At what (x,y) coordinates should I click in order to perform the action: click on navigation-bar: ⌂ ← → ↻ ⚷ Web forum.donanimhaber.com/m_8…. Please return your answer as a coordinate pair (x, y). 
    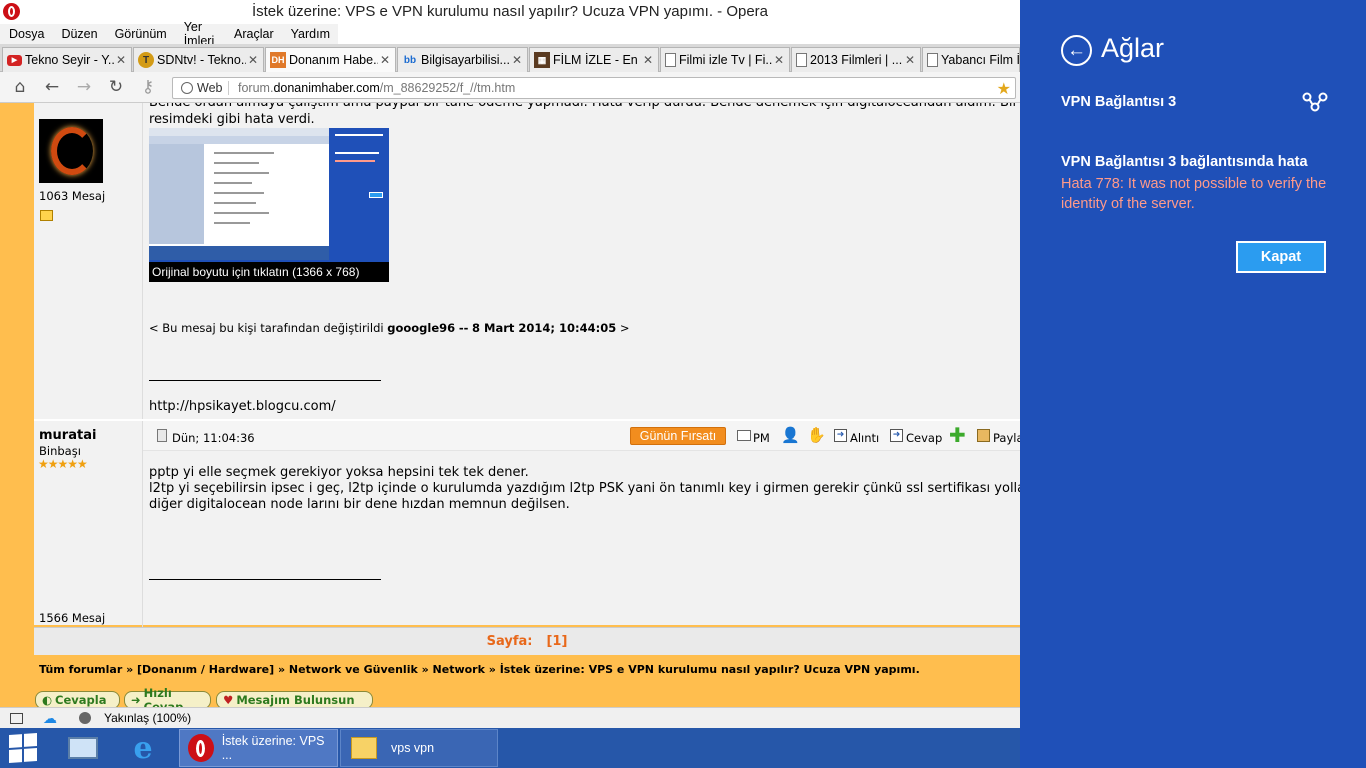
    Looking at the image, I should click on (510, 87).